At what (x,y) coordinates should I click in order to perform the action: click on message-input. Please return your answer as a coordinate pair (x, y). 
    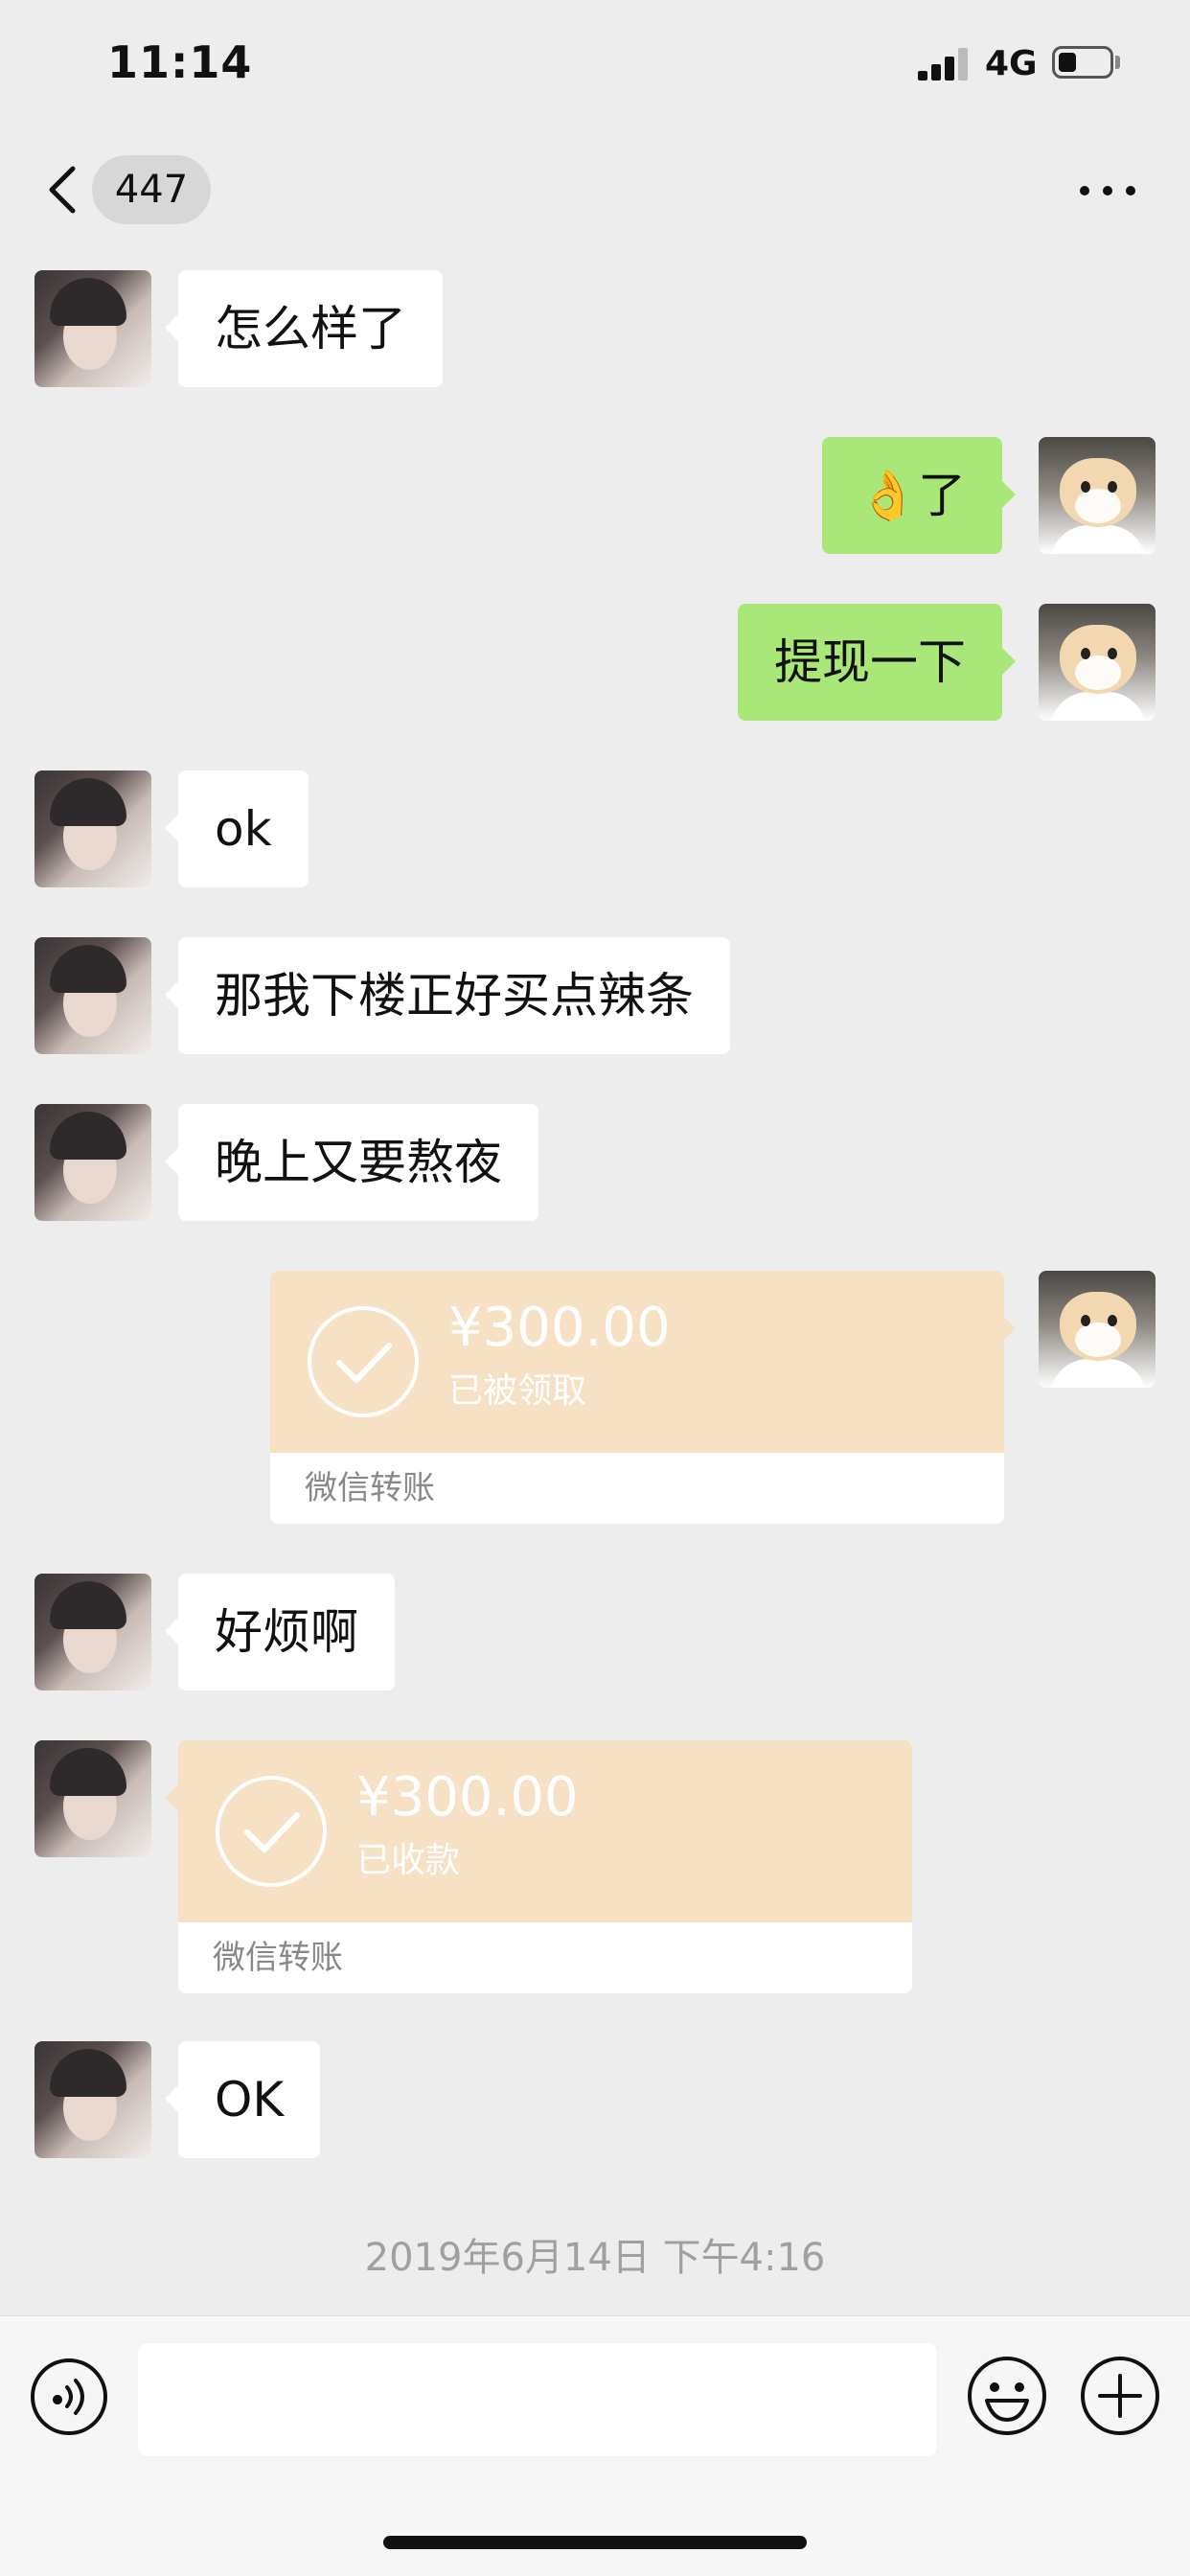
    Looking at the image, I should click on (538, 2399).